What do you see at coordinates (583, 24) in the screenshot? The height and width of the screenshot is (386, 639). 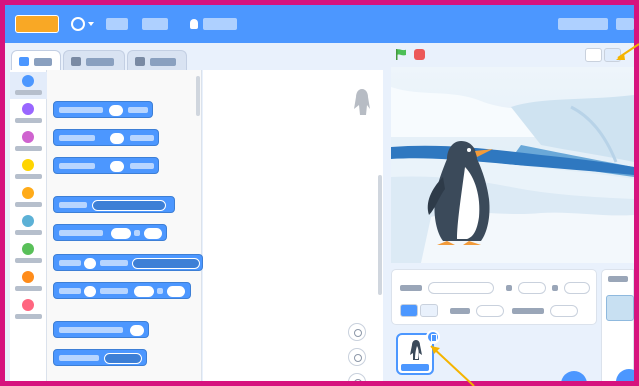 I see `project-title` at bounding box center [583, 24].